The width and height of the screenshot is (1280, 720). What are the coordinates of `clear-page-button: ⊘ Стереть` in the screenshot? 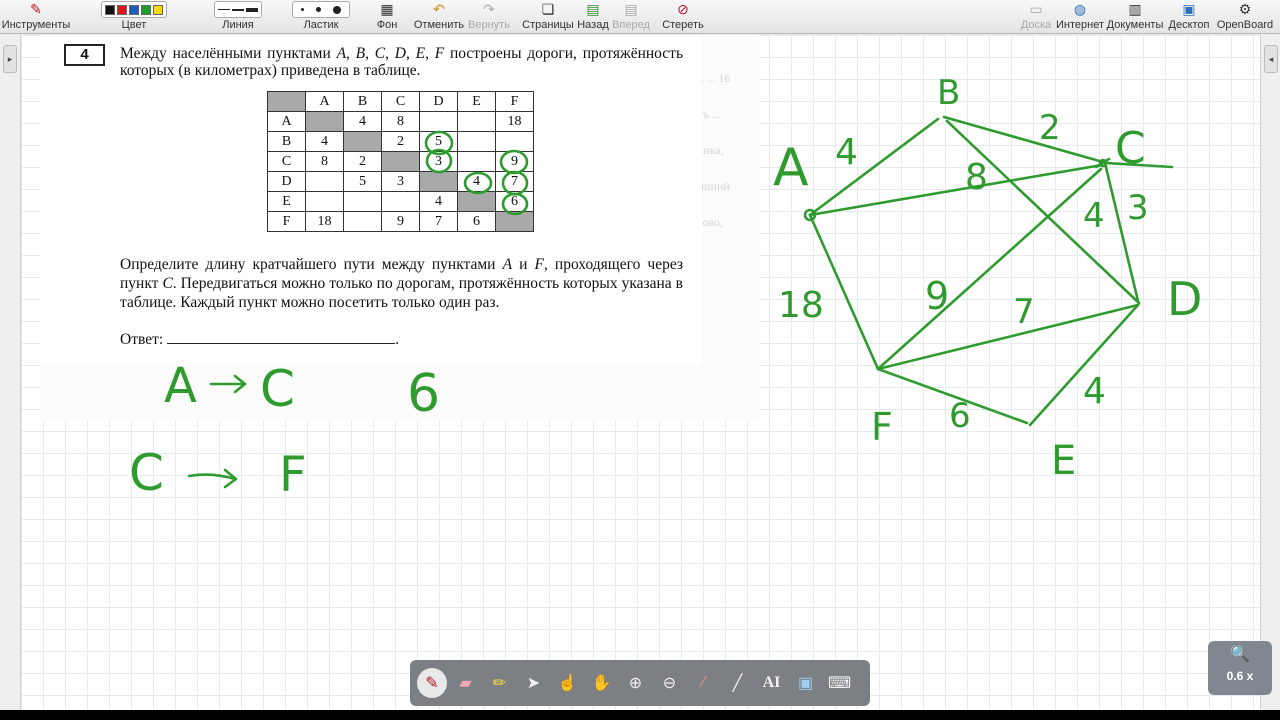 It's located at (683, 17).